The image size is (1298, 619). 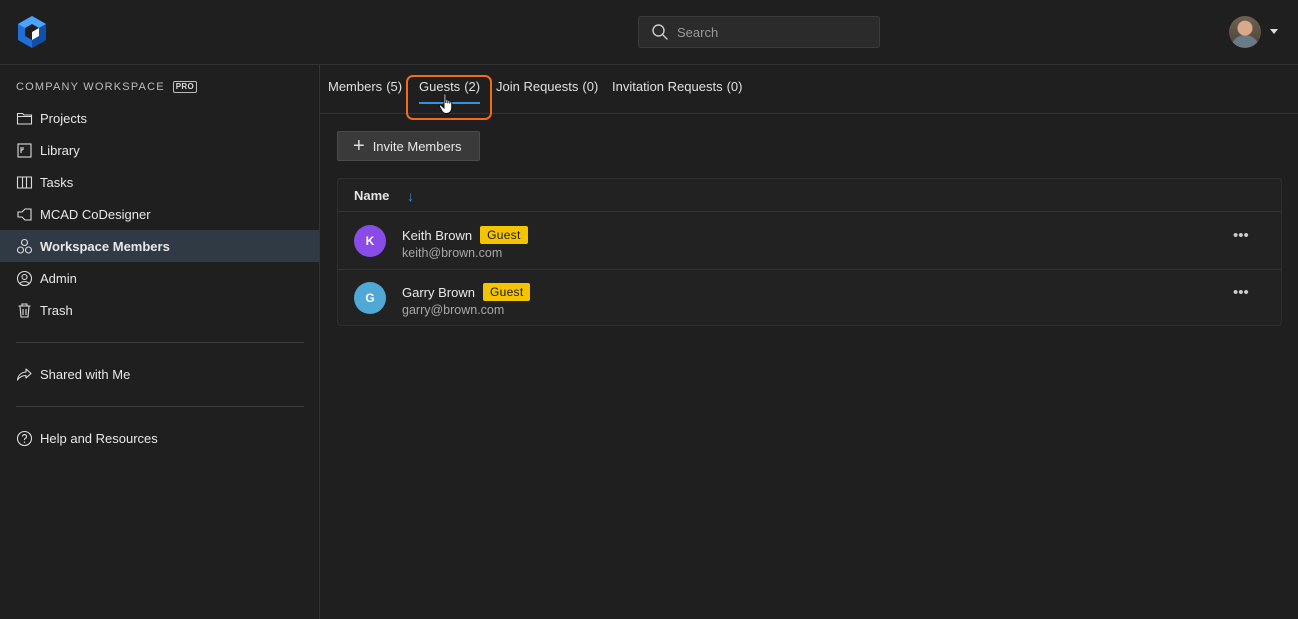 I want to click on sidebar-item-label: Projects, so click(x=63, y=118).